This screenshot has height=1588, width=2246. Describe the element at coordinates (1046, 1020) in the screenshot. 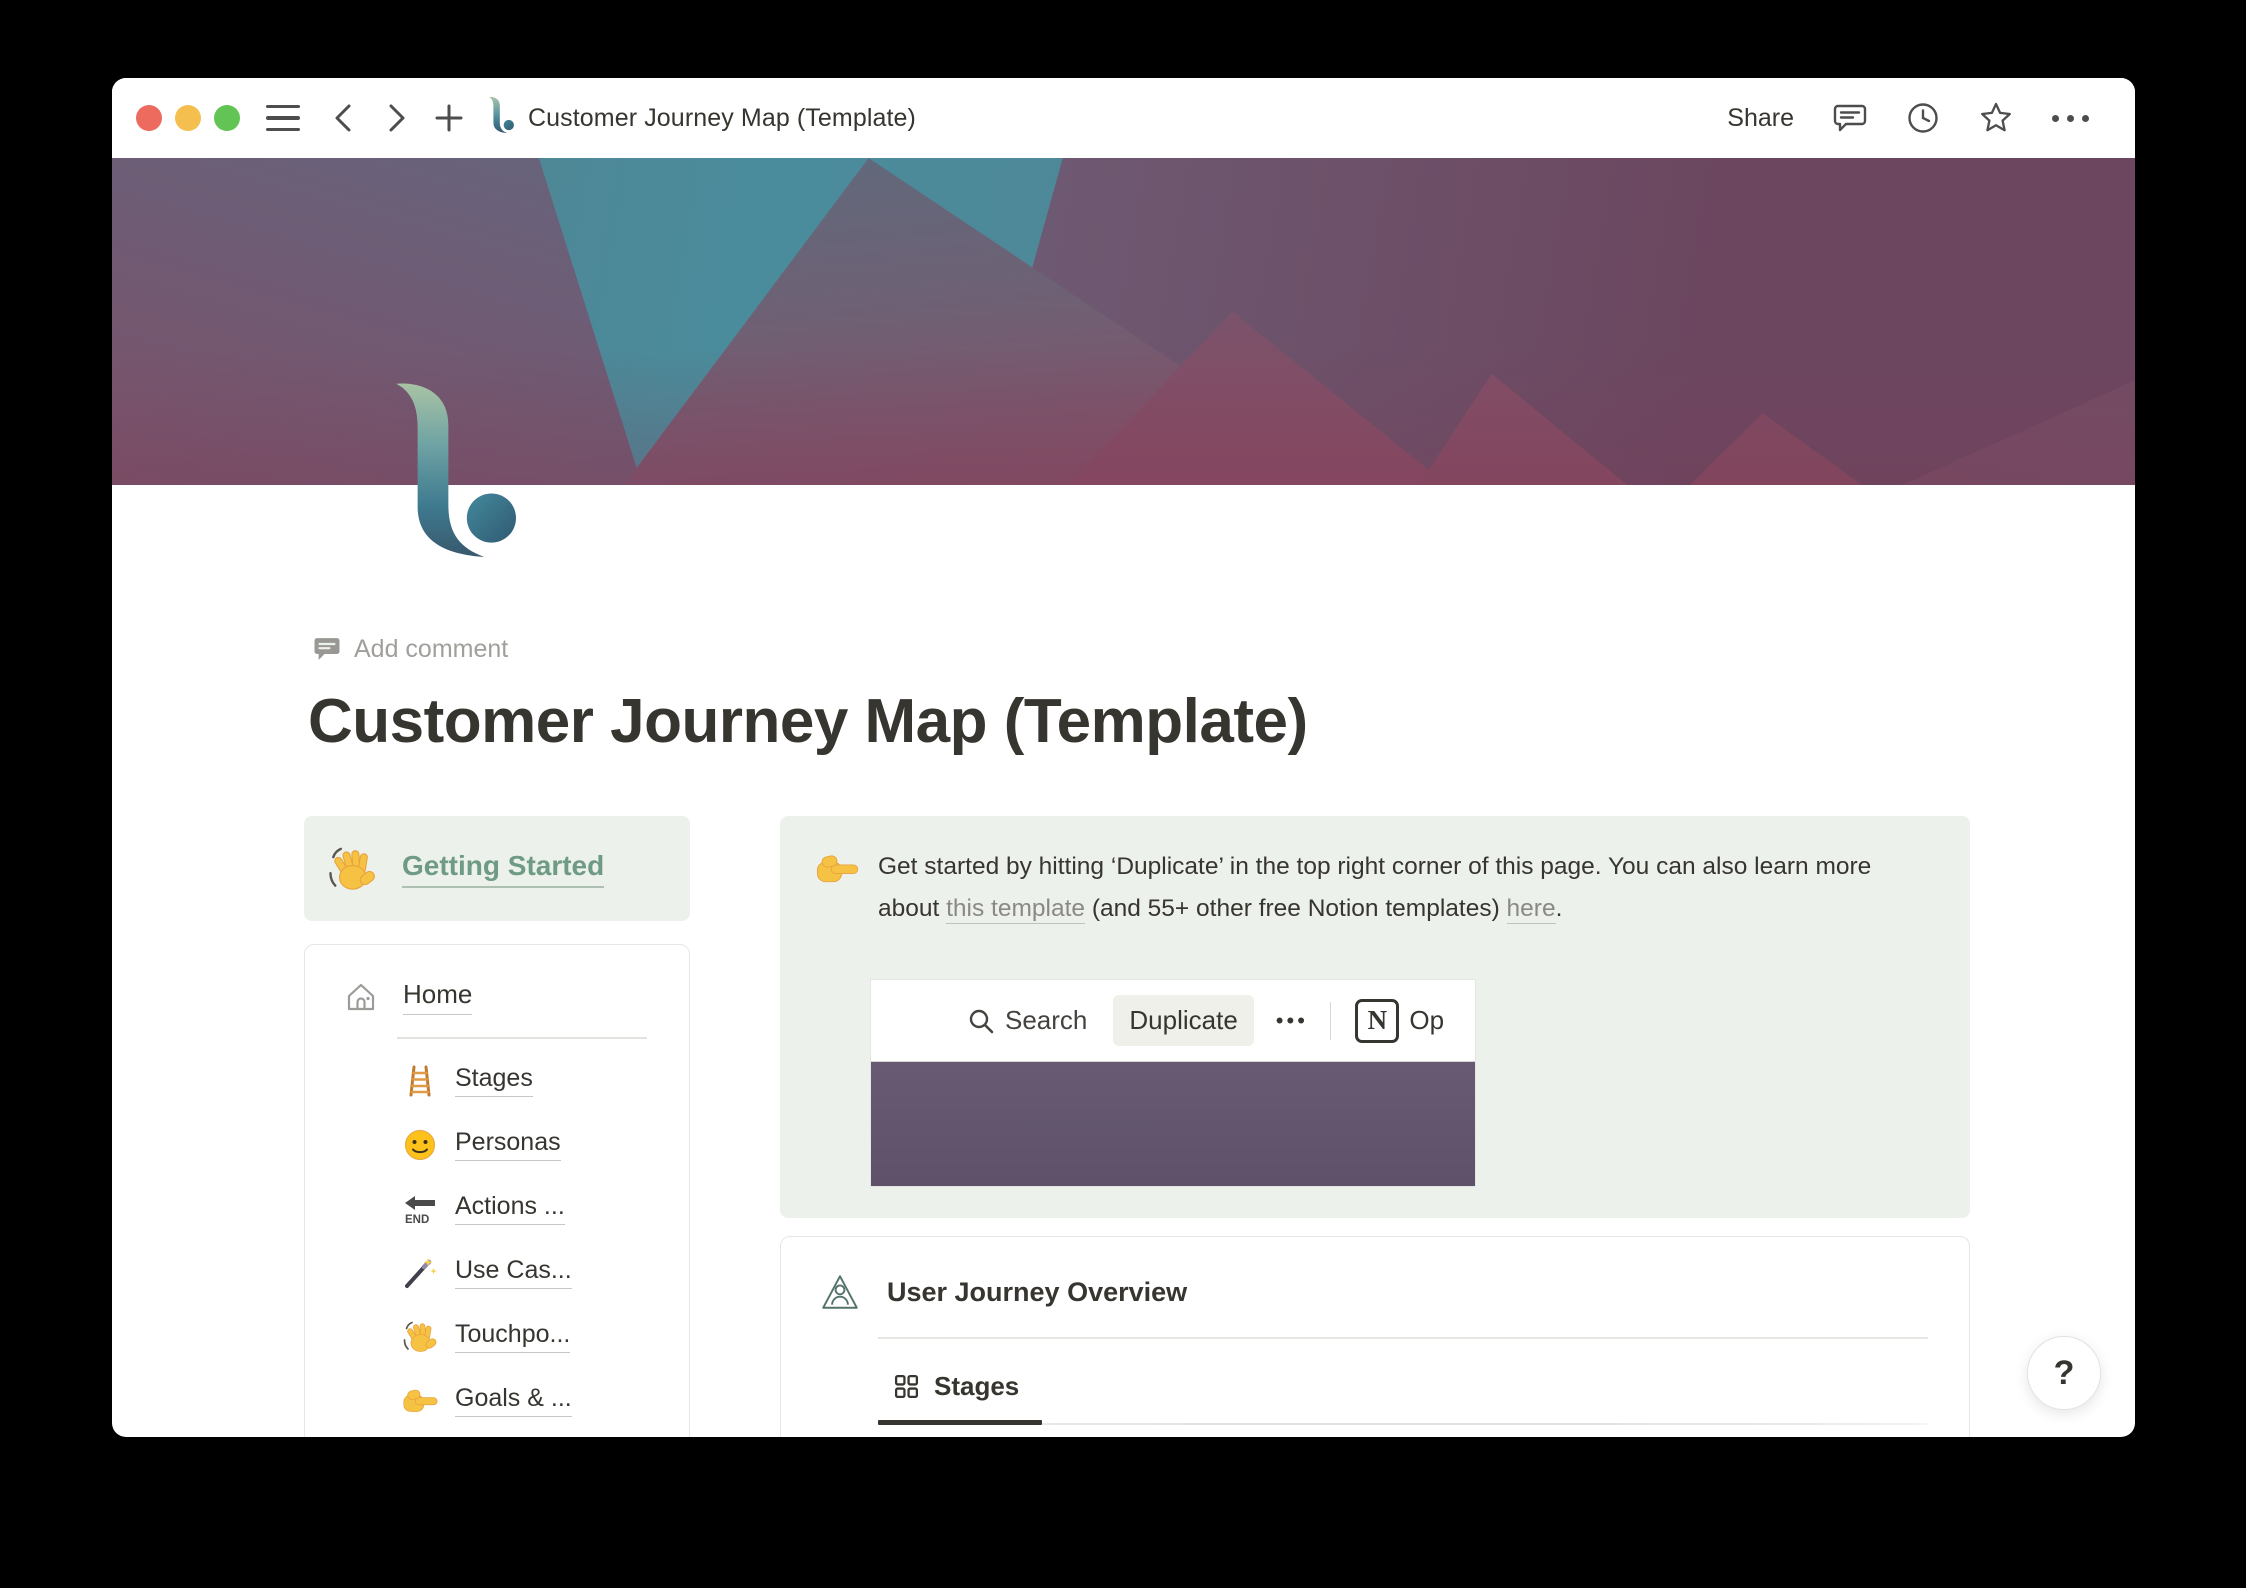

I see `embed-search-label: Search` at that location.